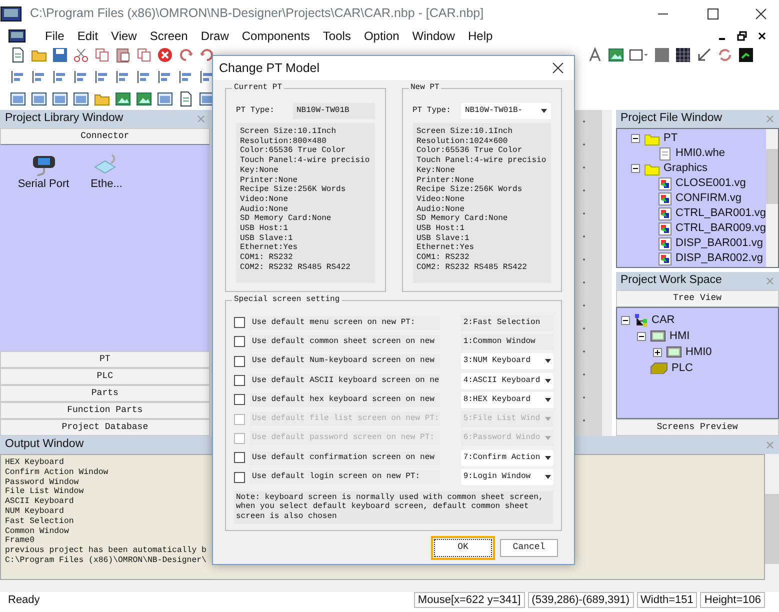 Image resolution: width=779 pixels, height=612 pixels. Describe the element at coordinates (54, 35) in the screenshot. I see `menu-item: File` at that location.